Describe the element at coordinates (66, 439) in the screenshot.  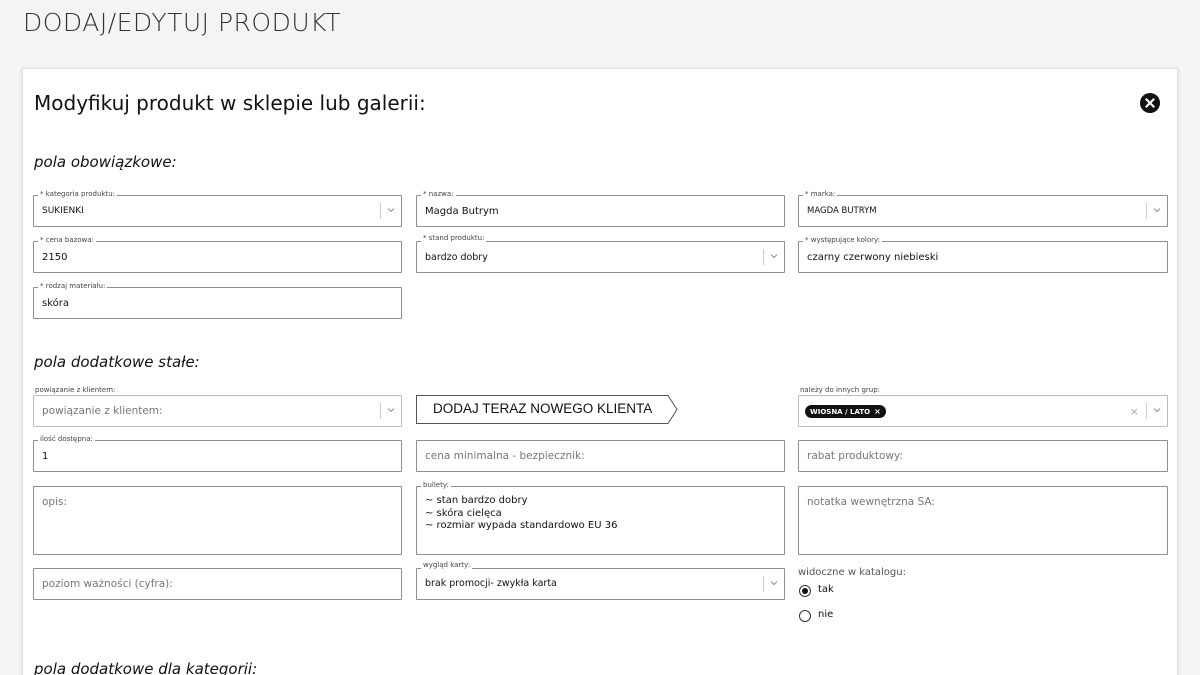
I see `quantity-label: ilość dostępna:` at that location.